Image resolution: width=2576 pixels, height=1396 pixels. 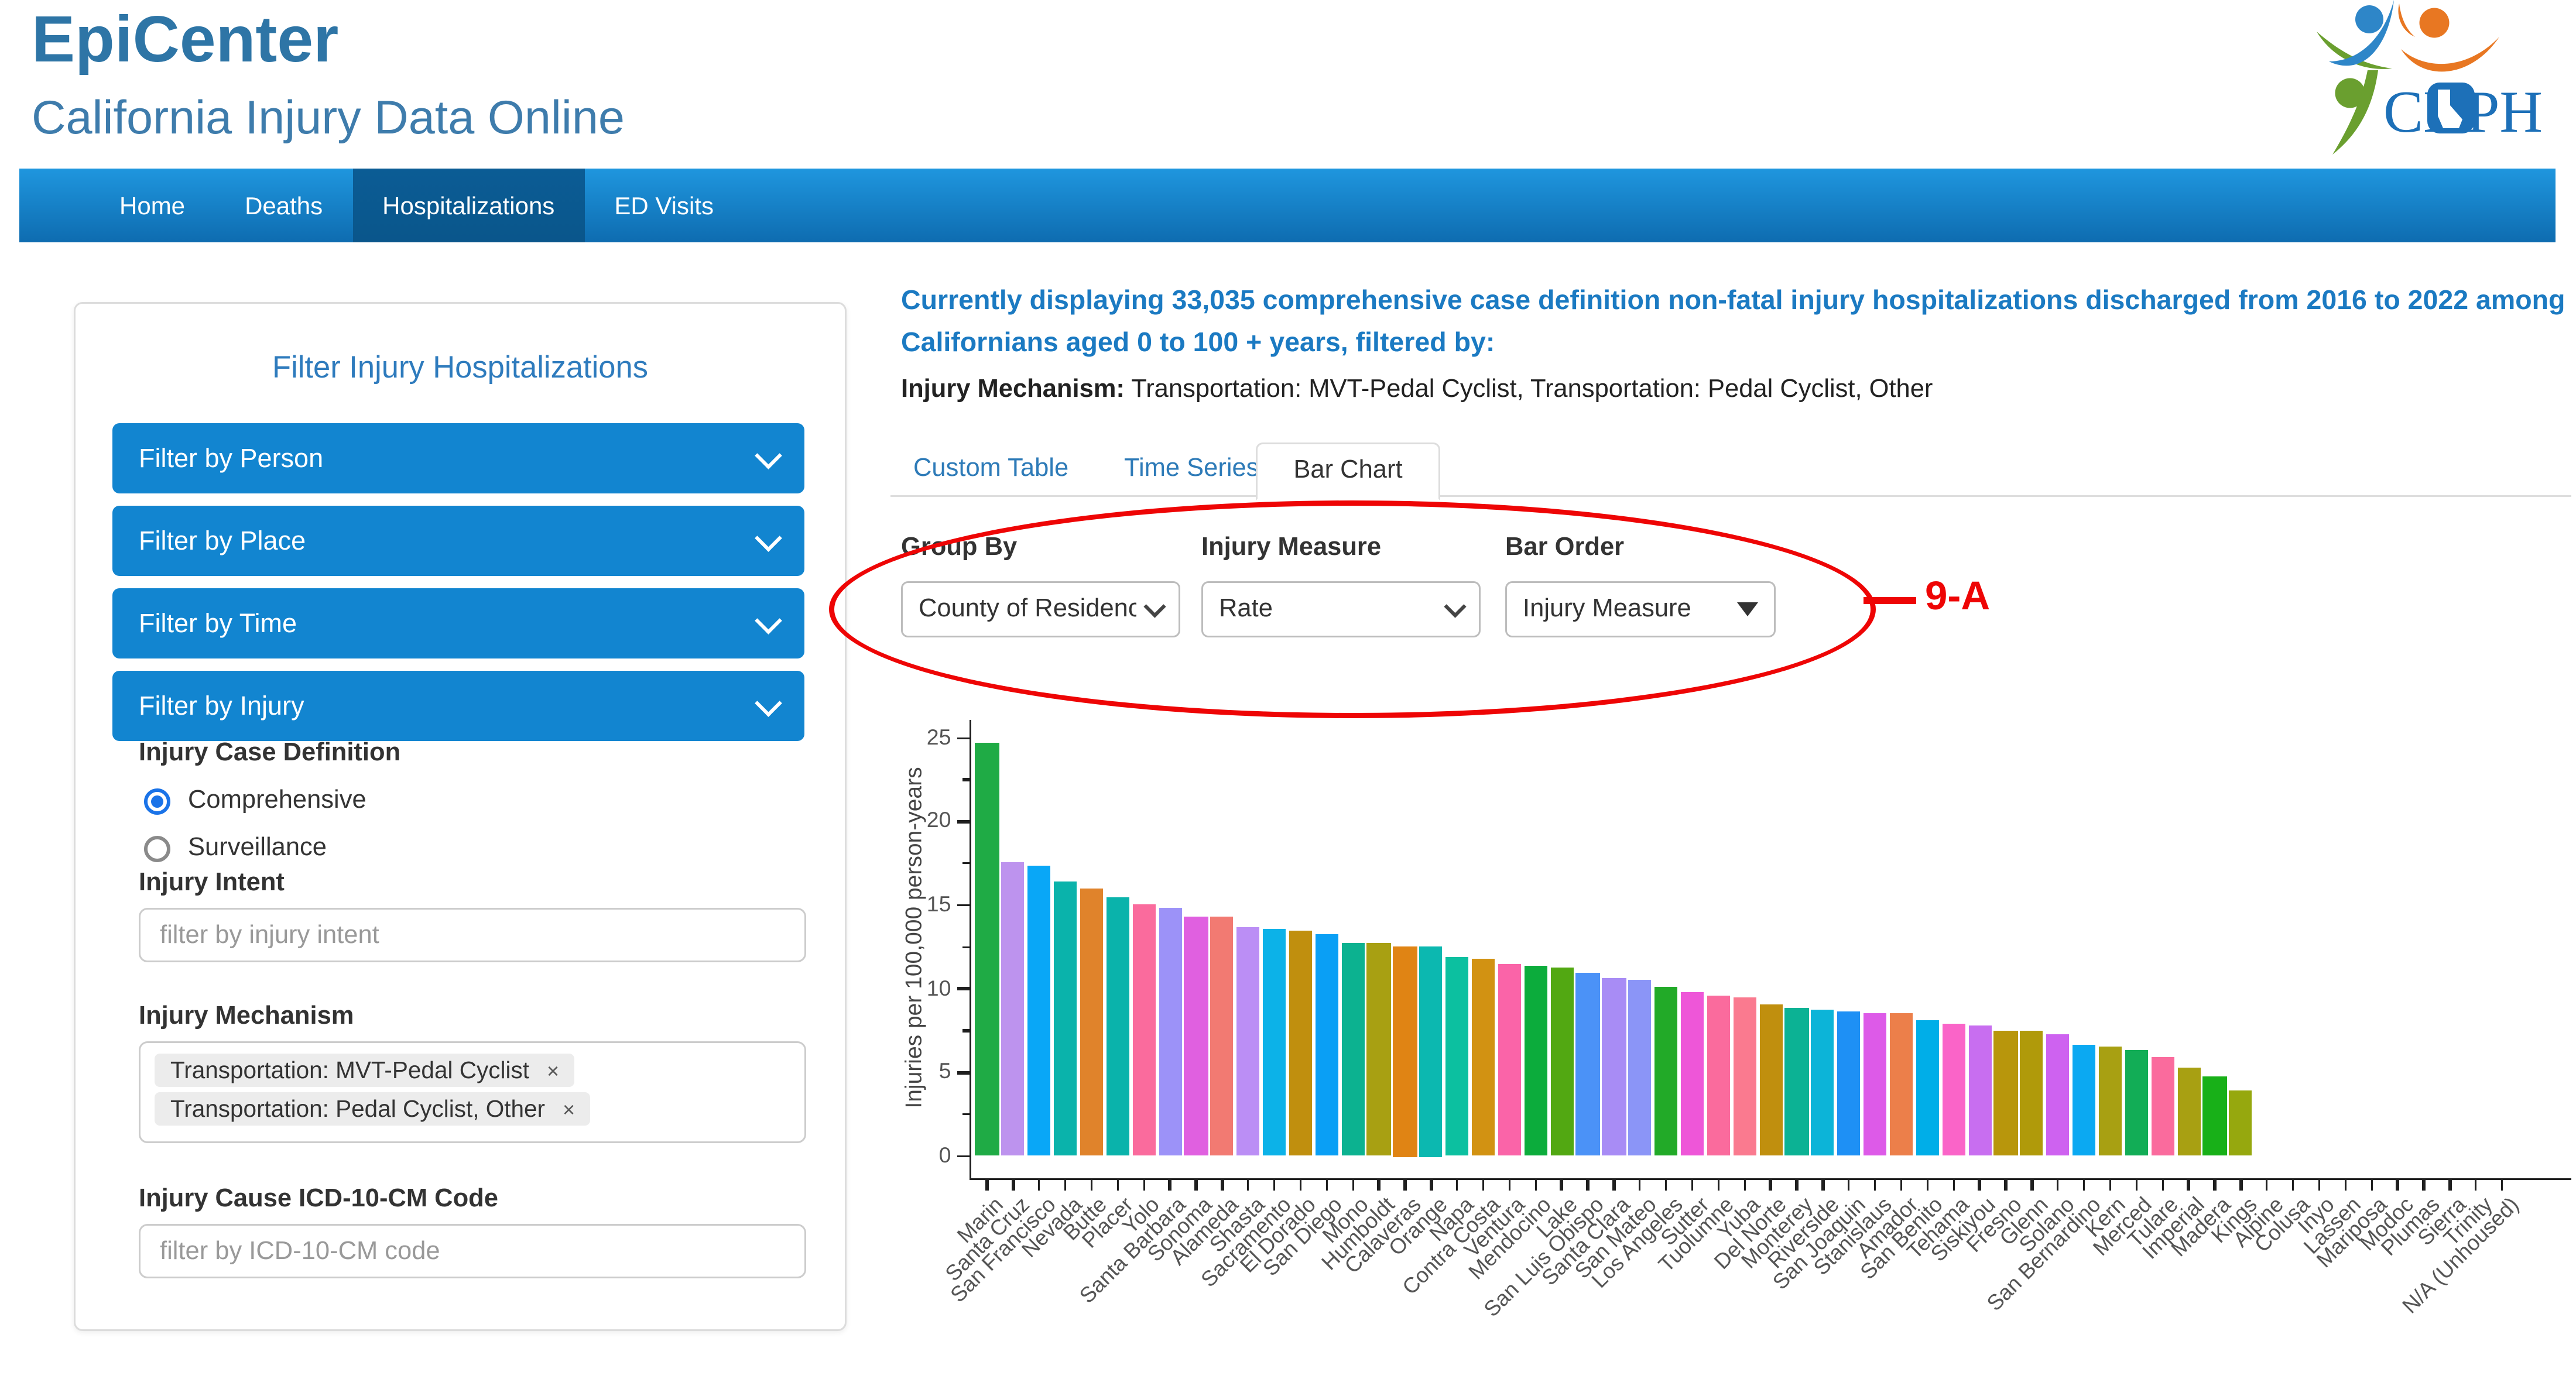 What do you see at coordinates (469, 206) in the screenshot?
I see `nav-item-hospitalizations: Hospitalizations` at bounding box center [469, 206].